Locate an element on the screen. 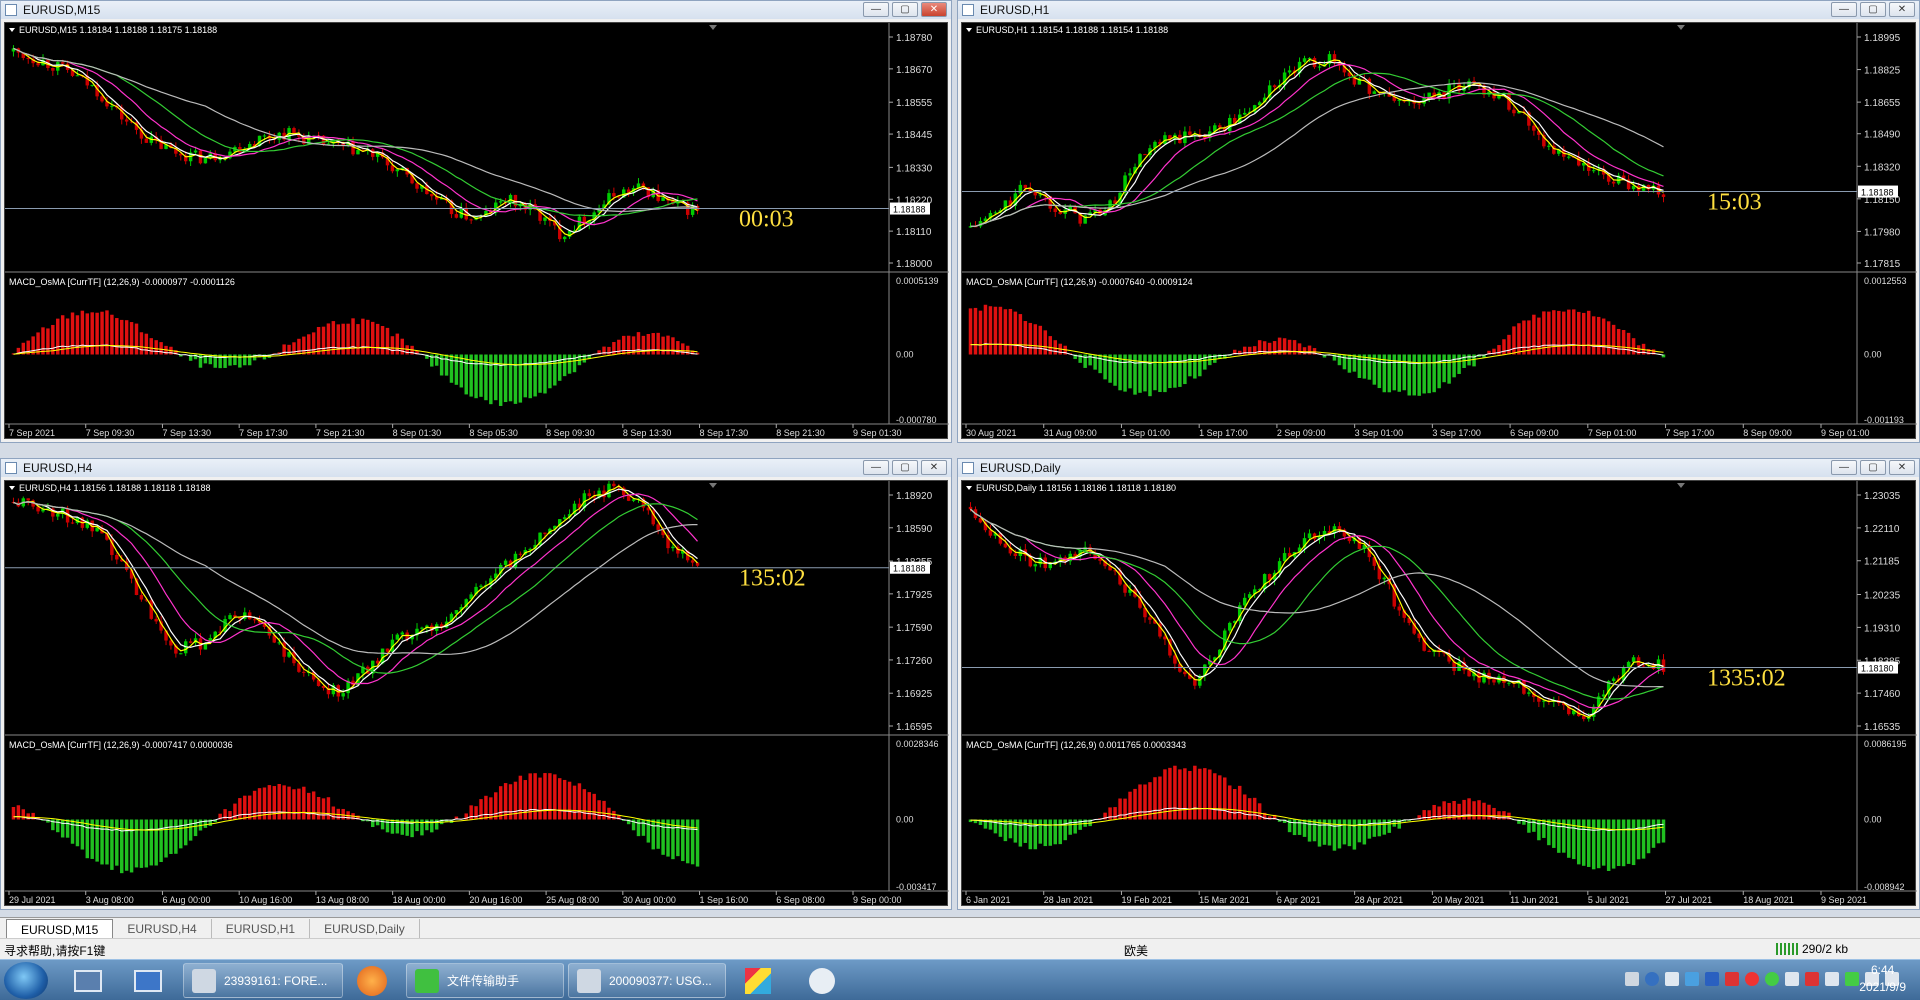  window-titlebar: EURUSD,M15 — ▢ ✕ is located at coordinates (476, 10).